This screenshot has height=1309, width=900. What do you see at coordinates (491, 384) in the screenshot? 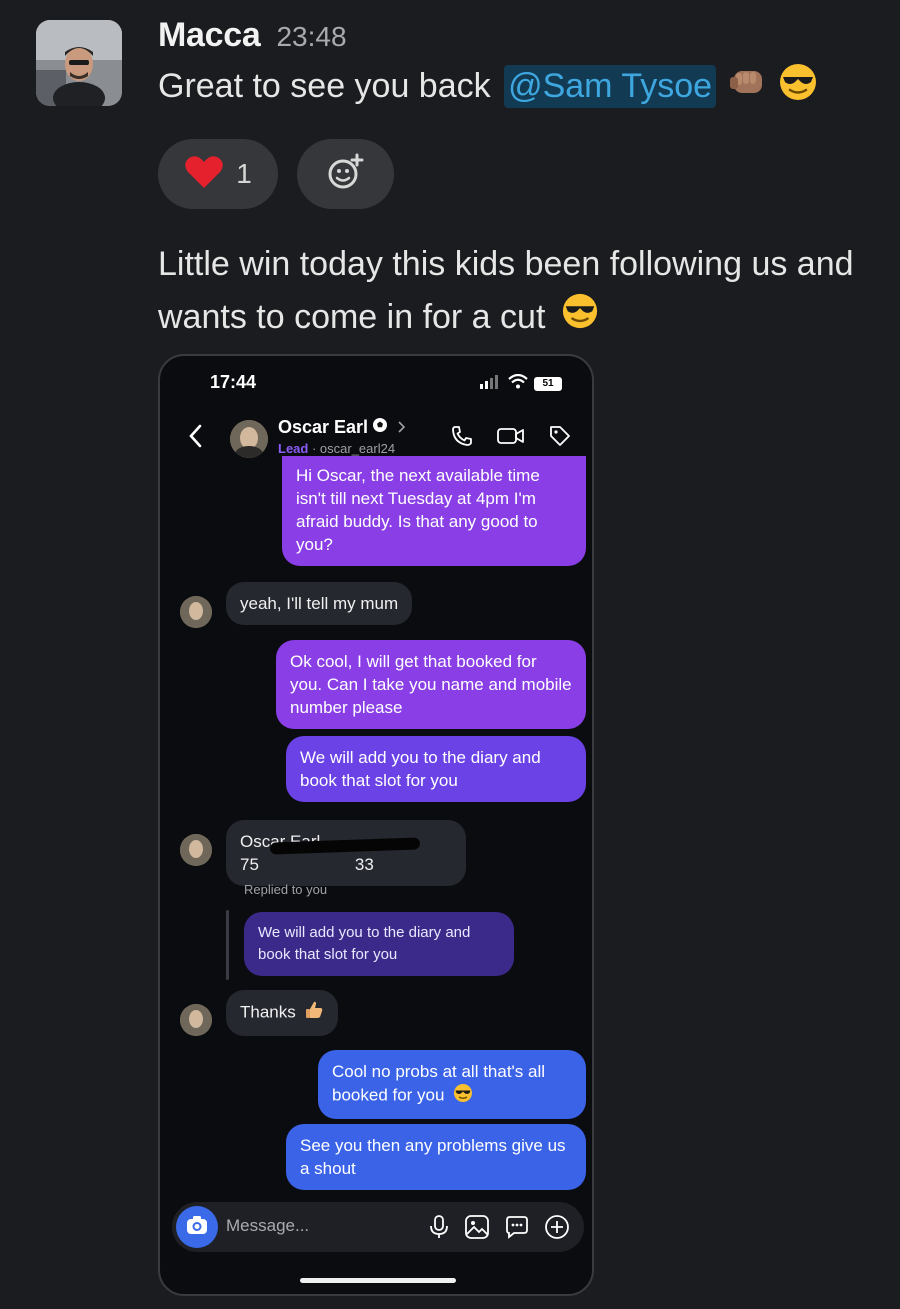
I see `signal-icon` at bounding box center [491, 384].